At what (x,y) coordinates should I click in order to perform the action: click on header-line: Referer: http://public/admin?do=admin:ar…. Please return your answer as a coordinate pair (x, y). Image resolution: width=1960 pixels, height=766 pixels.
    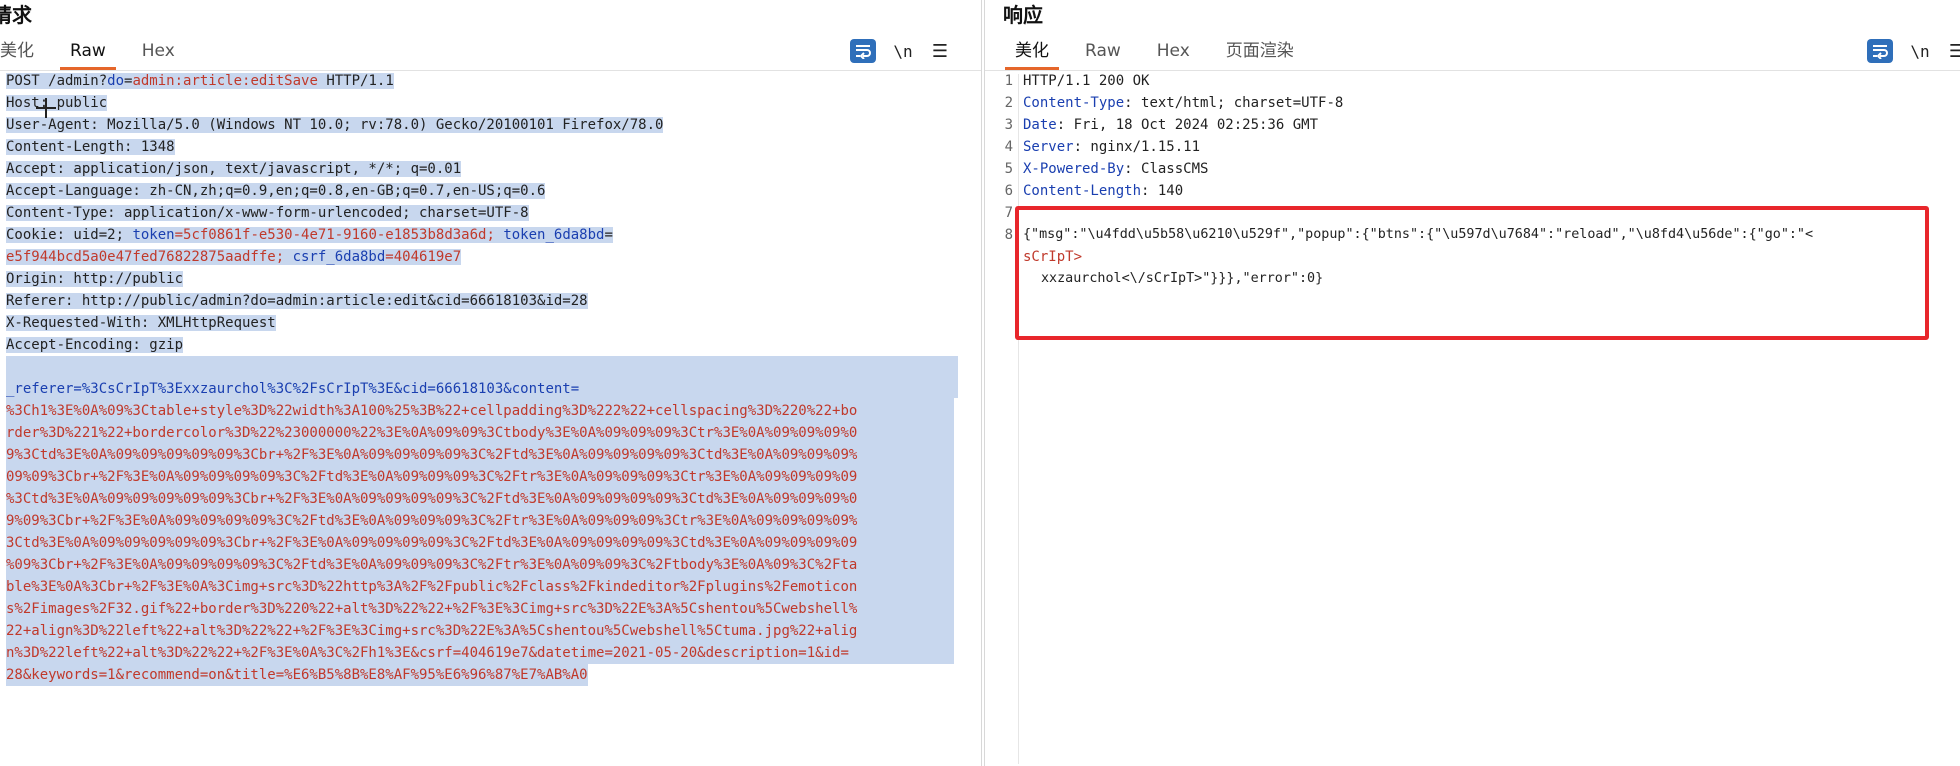
    Looking at the image, I should click on (297, 301).